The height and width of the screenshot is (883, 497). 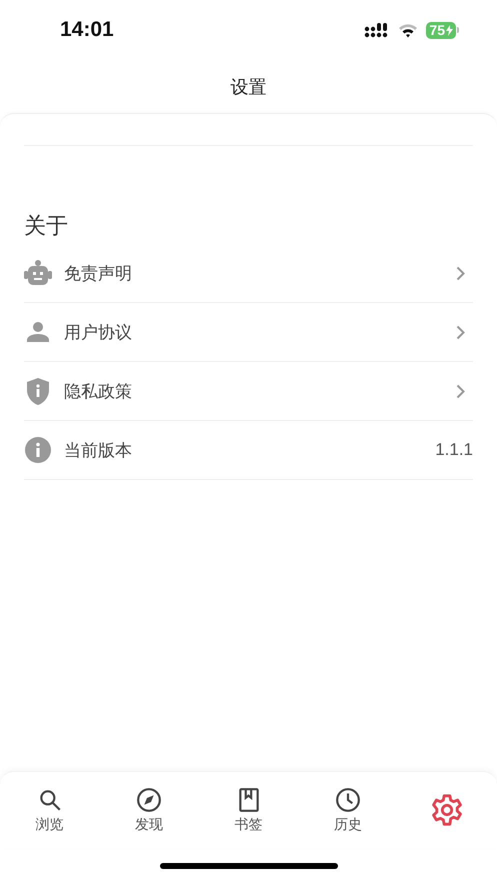 I want to click on tab-item: 发现, so click(x=149, y=810).